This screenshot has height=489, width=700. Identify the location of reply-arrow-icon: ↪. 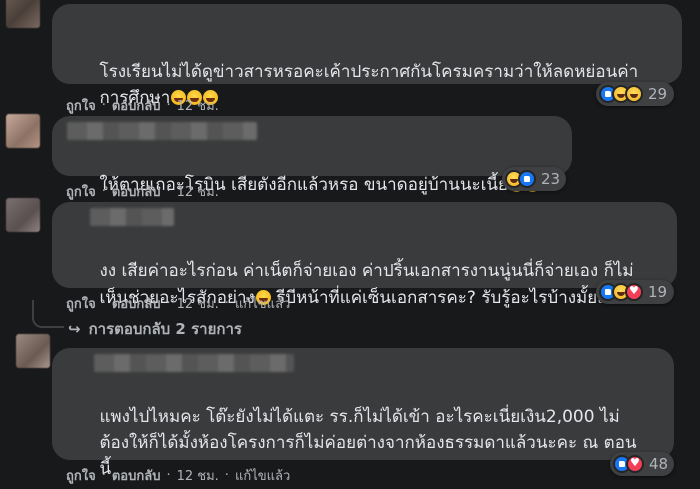
(74, 329).